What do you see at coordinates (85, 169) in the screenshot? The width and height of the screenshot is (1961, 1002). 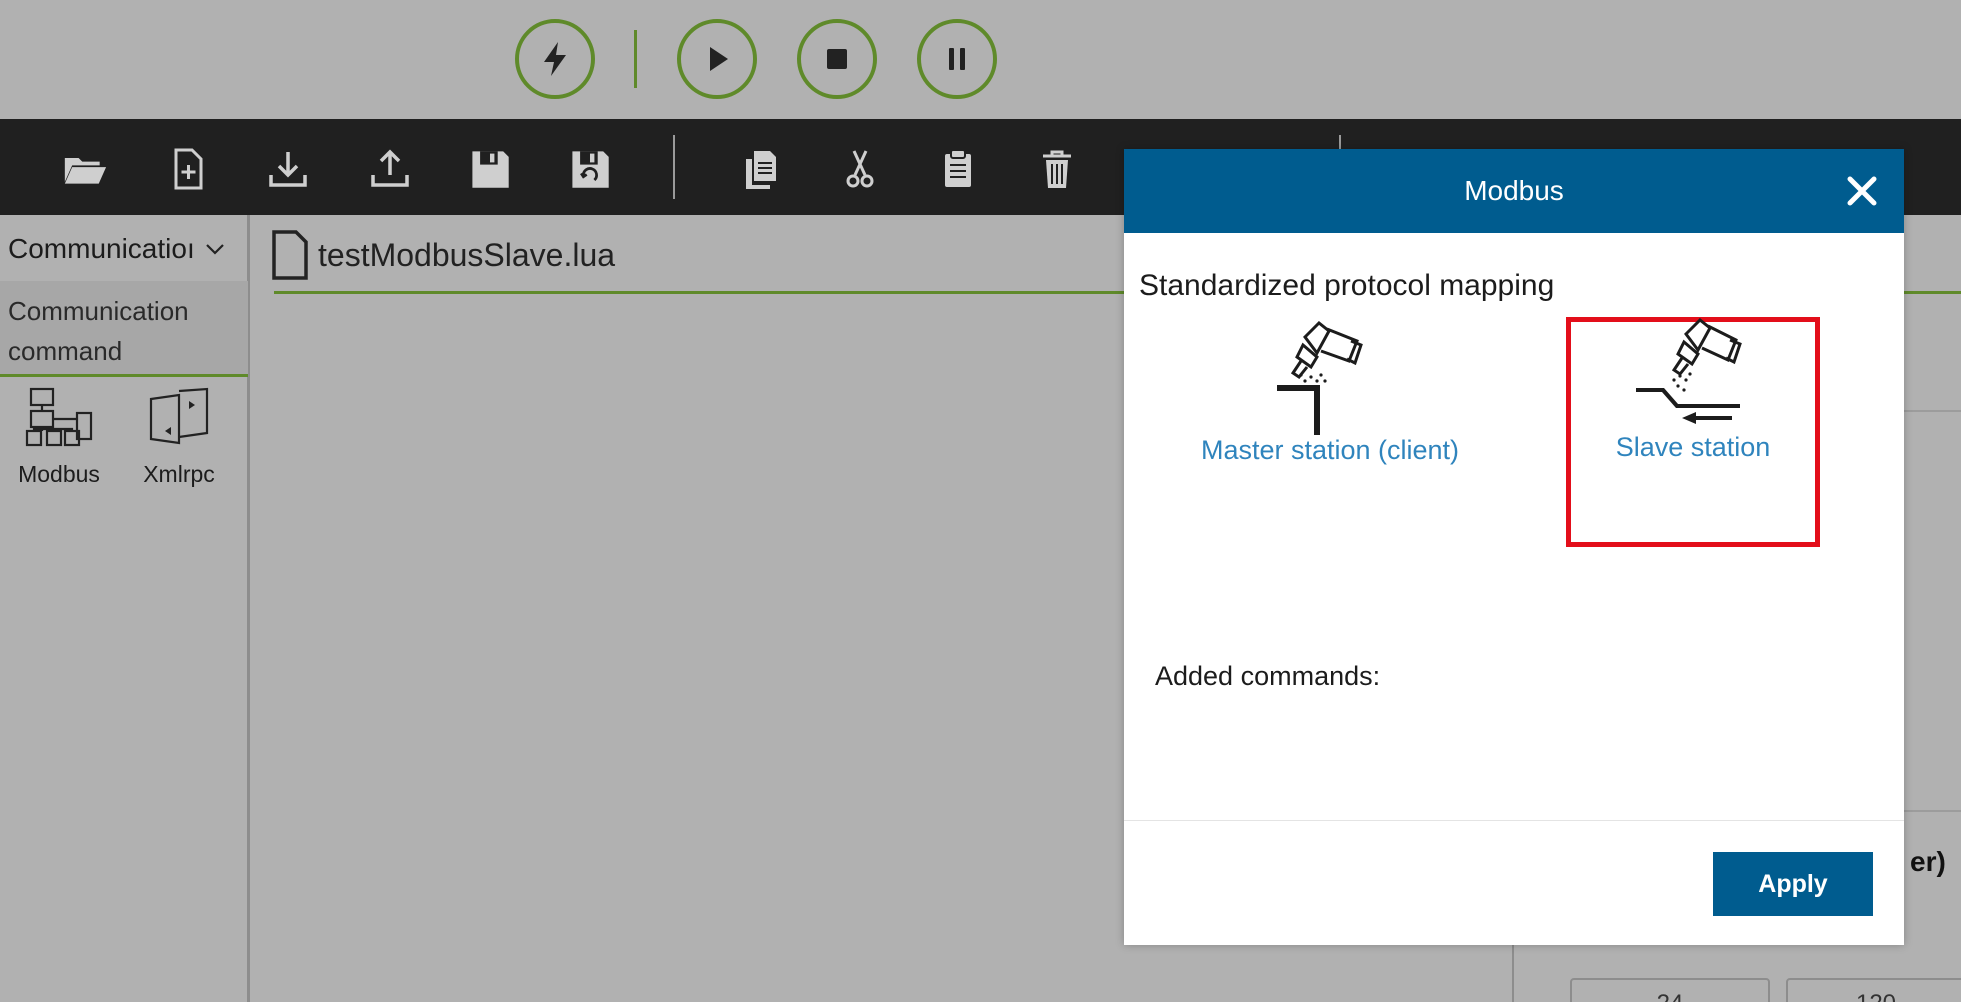 I see `open-folder-icon` at bounding box center [85, 169].